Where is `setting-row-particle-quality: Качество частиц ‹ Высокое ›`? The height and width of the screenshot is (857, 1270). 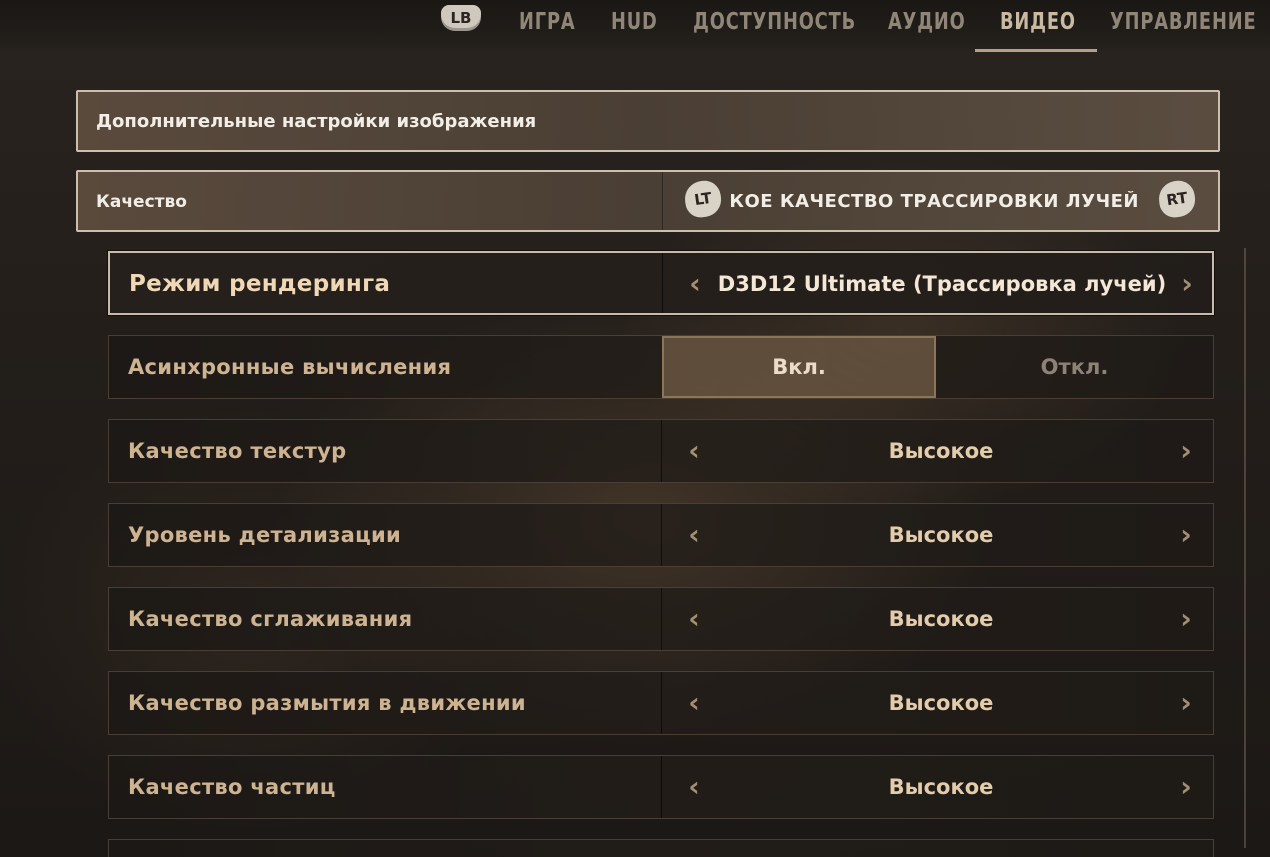 setting-row-particle-quality: Качество частиц ‹ Высокое › is located at coordinates (661, 787).